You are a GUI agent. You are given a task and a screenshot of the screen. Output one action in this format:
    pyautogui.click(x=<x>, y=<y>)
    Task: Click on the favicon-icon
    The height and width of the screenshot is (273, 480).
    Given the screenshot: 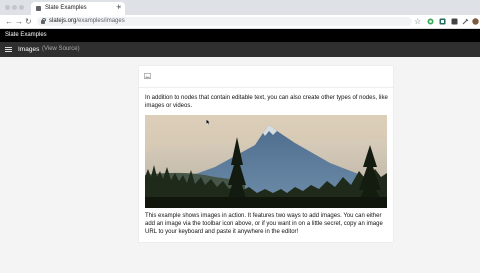 What is the action you would take?
    pyautogui.click(x=38, y=8)
    